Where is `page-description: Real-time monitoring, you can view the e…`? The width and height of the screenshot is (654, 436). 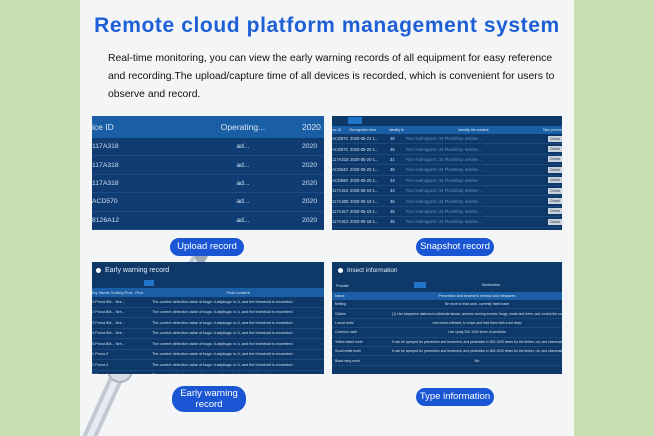 page-description: Real-time monitoring, you can view the e… is located at coordinates (331, 76).